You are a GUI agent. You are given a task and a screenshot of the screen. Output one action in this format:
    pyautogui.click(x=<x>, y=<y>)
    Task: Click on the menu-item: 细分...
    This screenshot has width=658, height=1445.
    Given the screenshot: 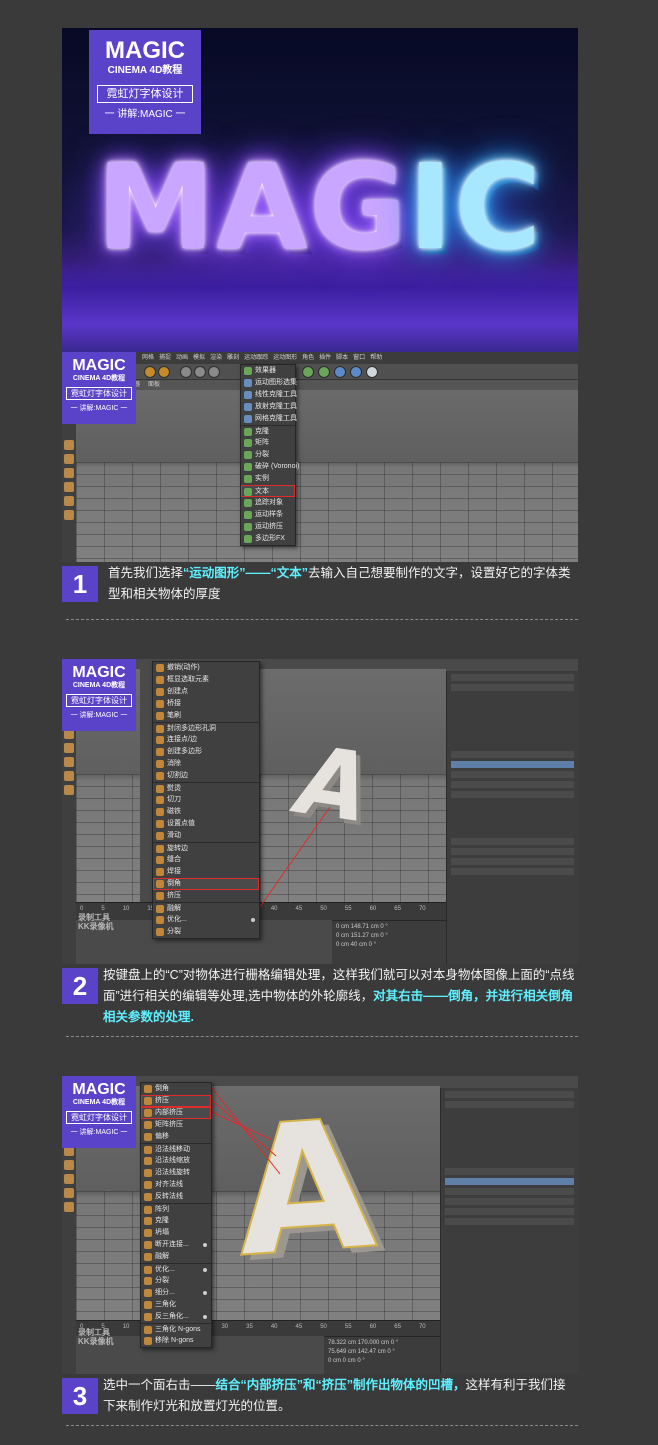 What is the action you would take?
    pyautogui.click(x=176, y=1293)
    